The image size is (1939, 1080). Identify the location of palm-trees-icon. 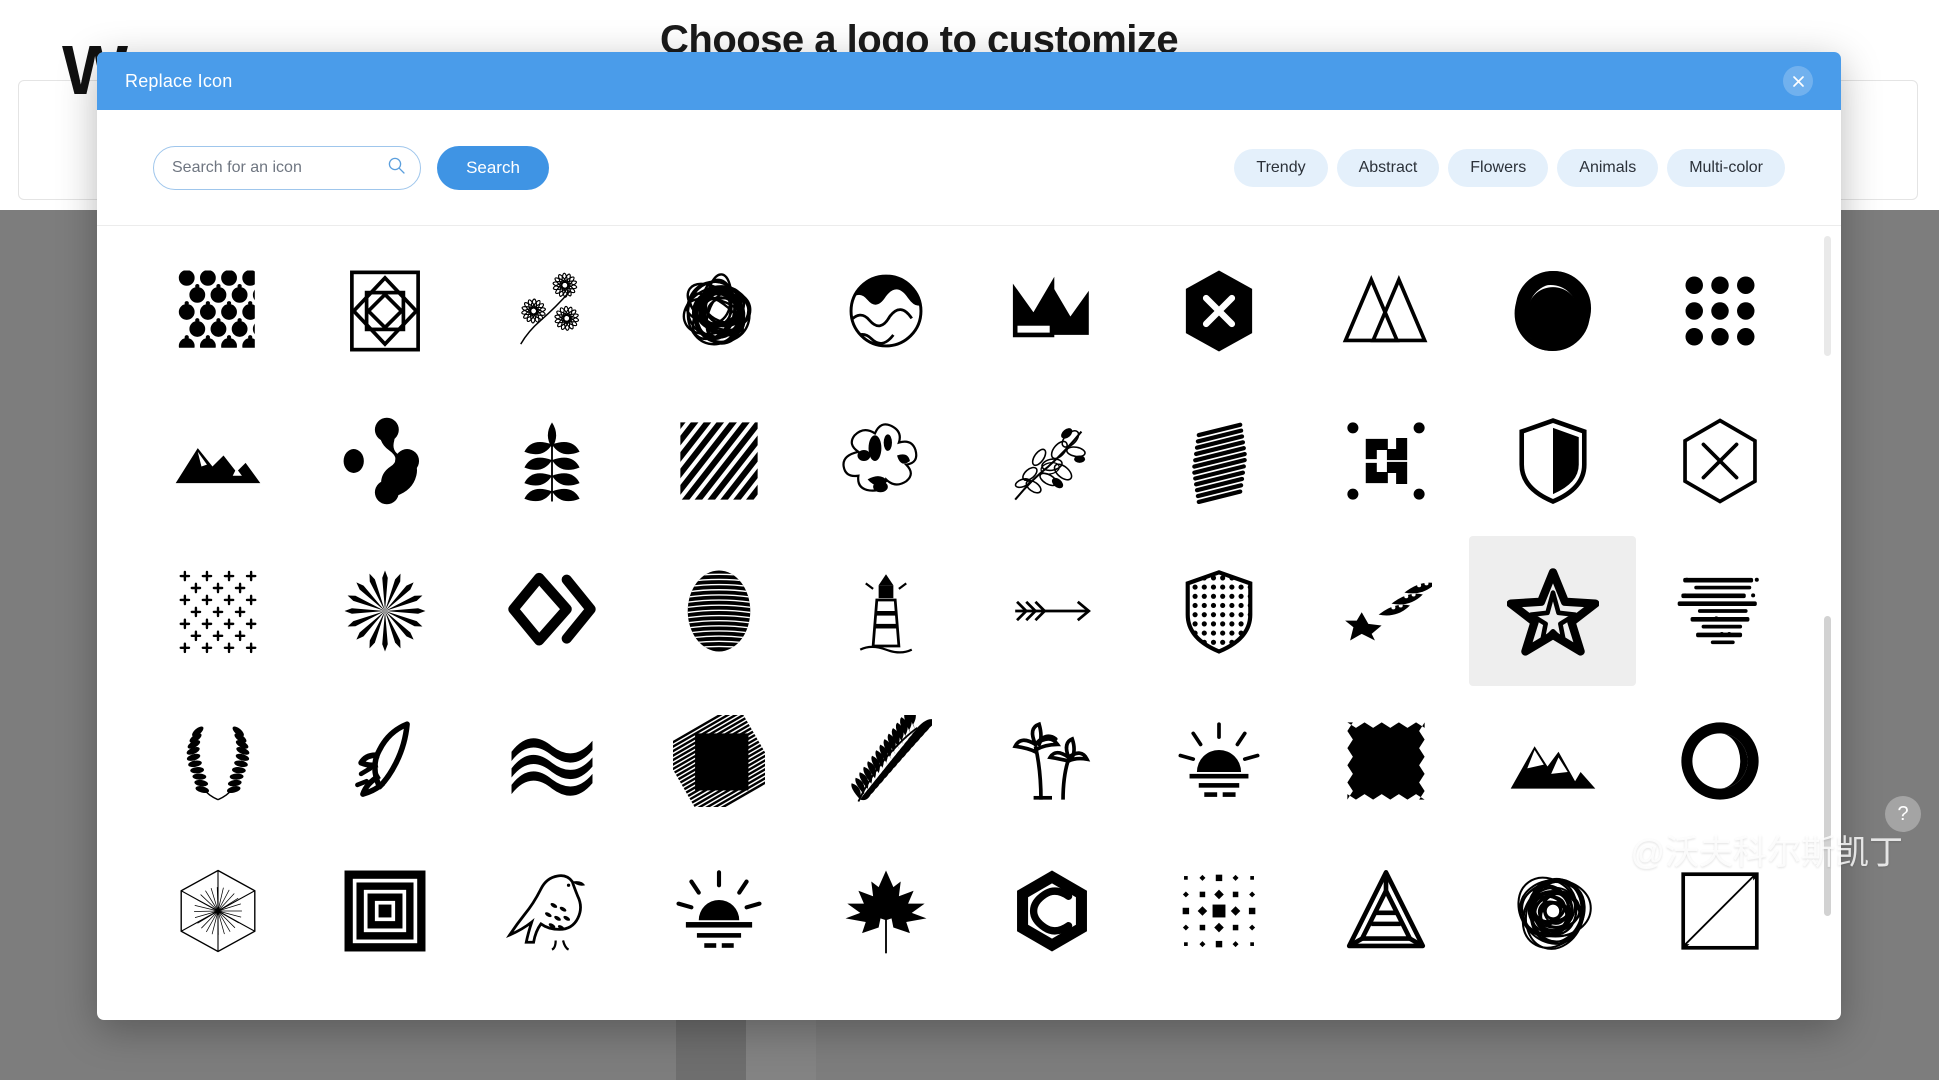
(1052, 761).